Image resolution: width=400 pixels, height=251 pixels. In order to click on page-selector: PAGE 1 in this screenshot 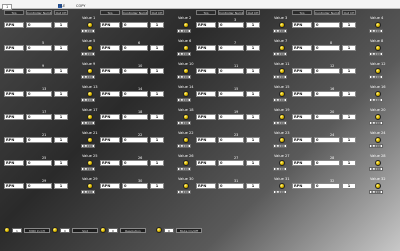, I will do `click(7, 6)`.